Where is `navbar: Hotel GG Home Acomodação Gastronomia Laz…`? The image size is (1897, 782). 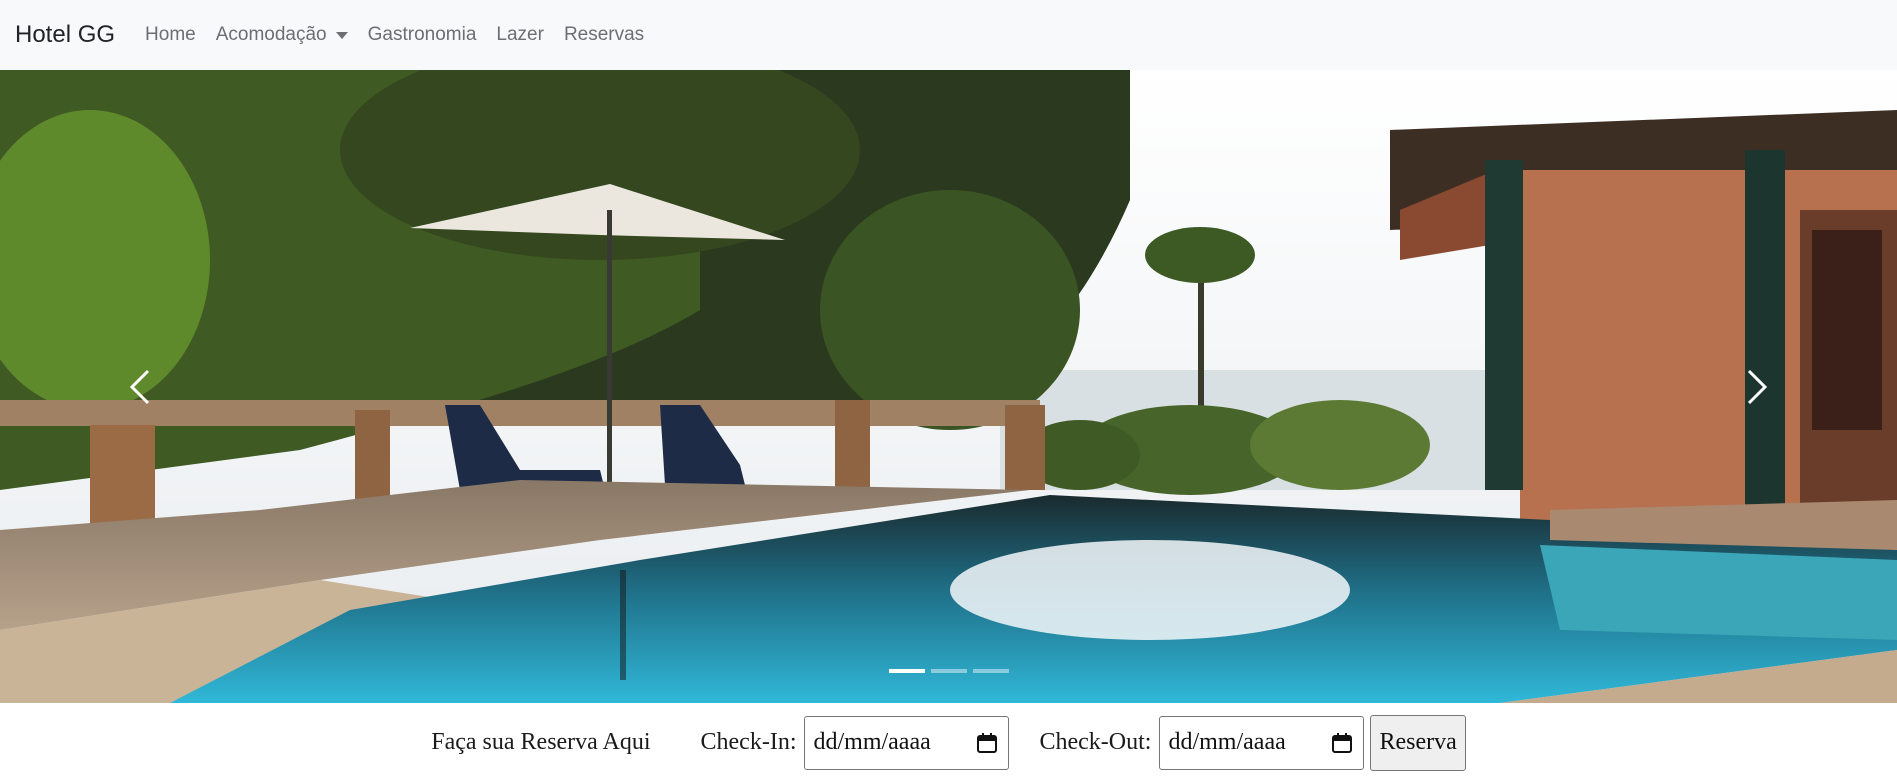 navbar: Hotel GG Home Acomodação Gastronomia Laz… is located at coordinates (948, 35).